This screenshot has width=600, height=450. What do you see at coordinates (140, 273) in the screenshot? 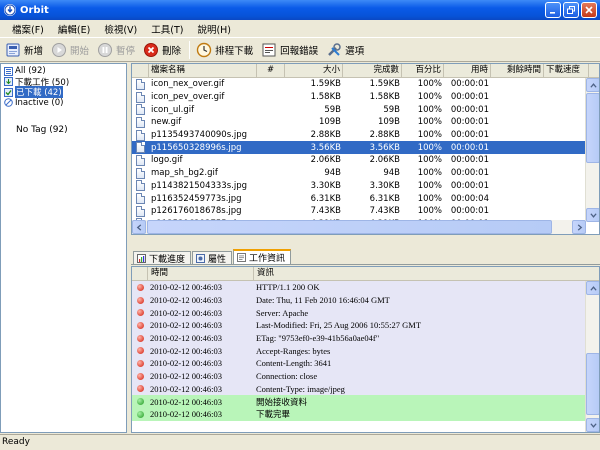
I see `log-header-icon-col` at bounding box center [140, 273].